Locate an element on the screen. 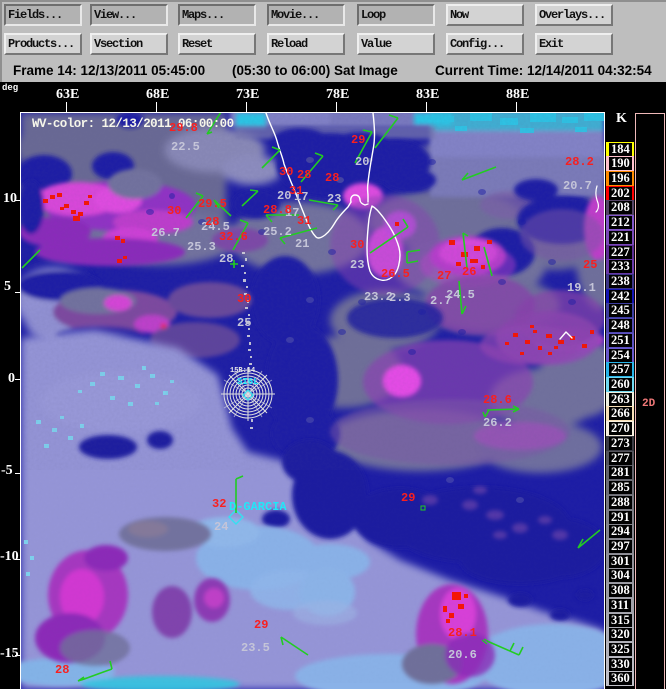 The image size is (666, 689). svg-text: 28.1 is located at coordinates (462, 633).